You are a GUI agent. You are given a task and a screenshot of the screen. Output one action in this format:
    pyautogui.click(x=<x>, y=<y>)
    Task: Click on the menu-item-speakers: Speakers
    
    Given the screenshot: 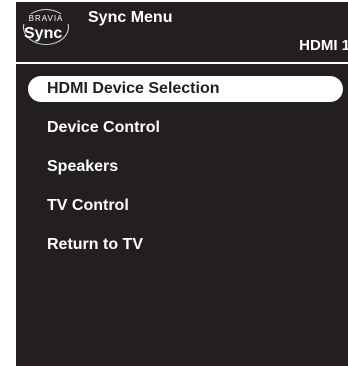 What is the action you would take?
    pyautogui.click(x=182, y=167)
    